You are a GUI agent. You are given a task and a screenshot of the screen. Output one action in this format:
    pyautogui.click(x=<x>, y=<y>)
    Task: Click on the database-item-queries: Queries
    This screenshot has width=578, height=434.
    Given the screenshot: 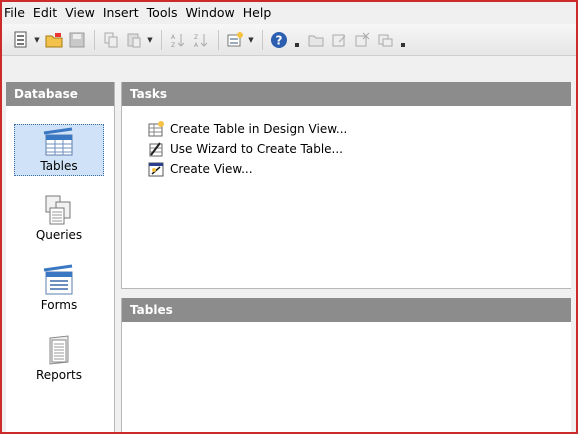 What is the action you would take?
    pyautogui.click(x=59, y=219)
    